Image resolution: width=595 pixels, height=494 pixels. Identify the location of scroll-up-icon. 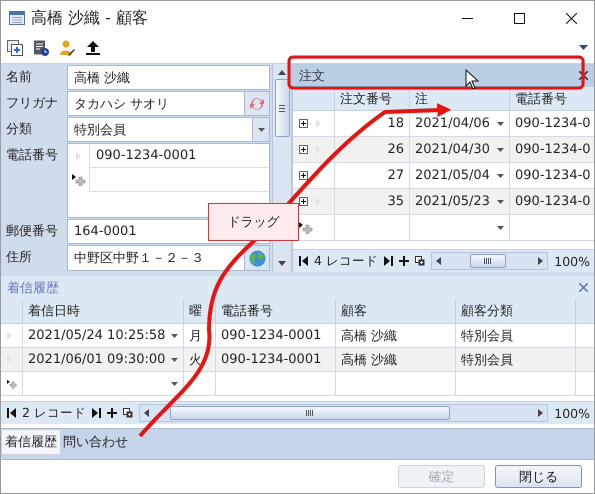
(282, 72).